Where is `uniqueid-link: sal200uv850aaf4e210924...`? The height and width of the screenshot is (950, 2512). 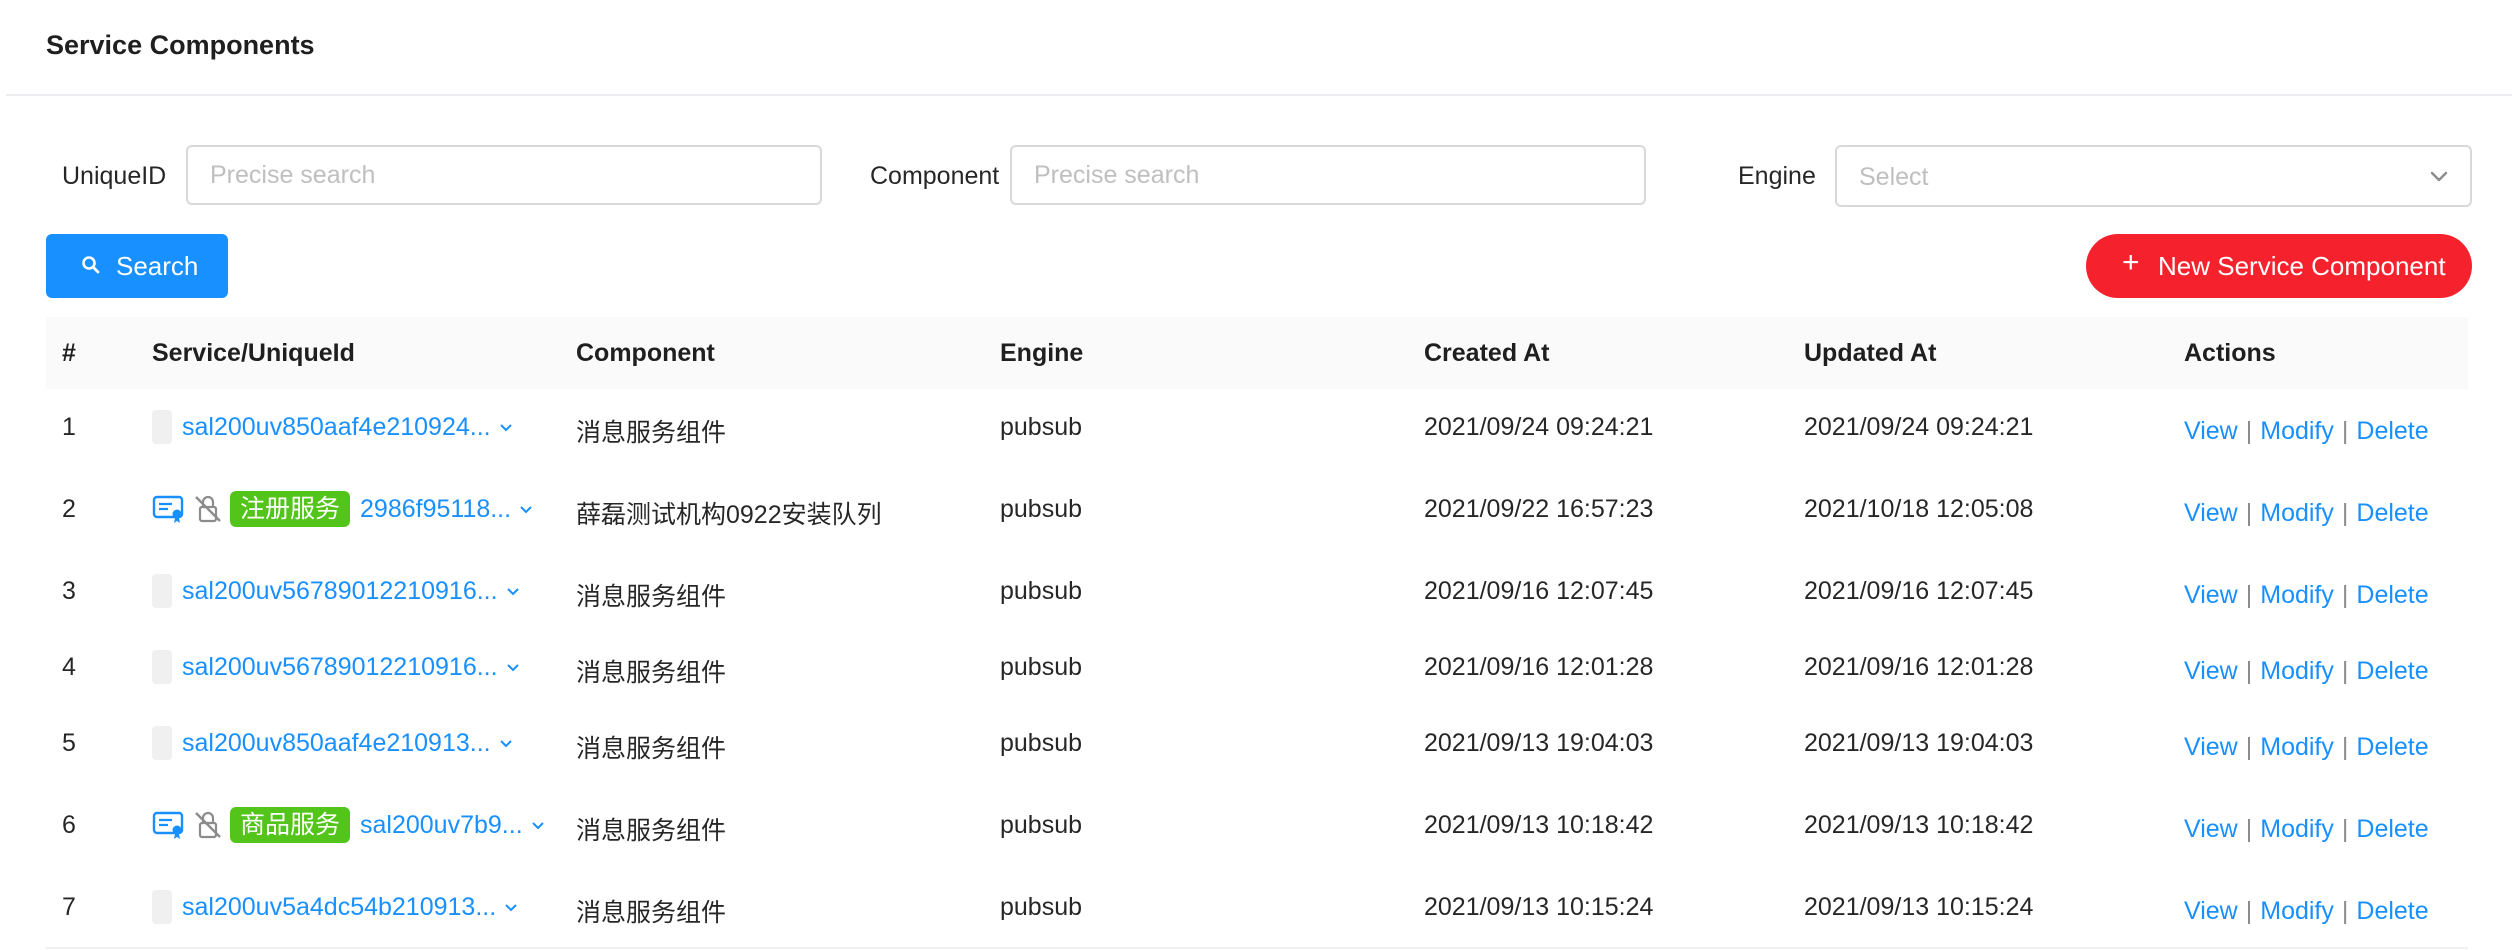 uniqueid-link: sal200uv850aaf4e210924... is located at coordinates (336, 427).